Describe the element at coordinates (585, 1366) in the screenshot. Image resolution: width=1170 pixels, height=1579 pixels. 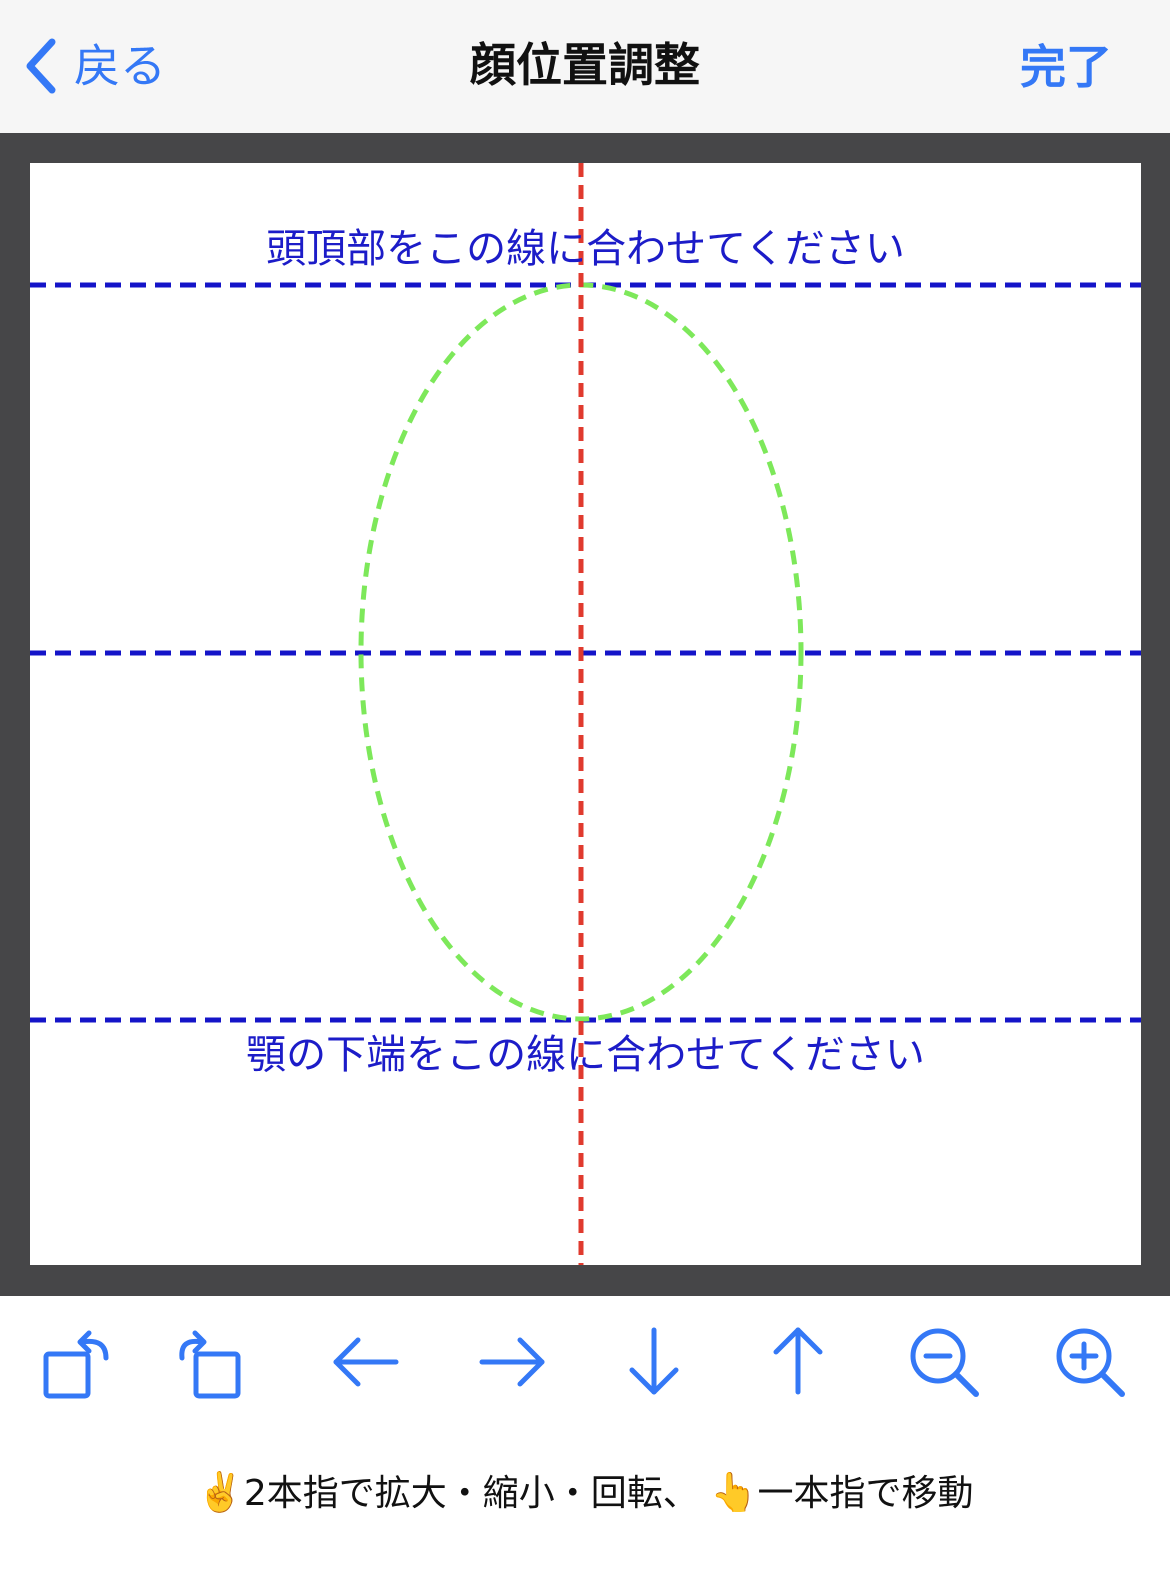
I see `adjust-toolbar` at that location.